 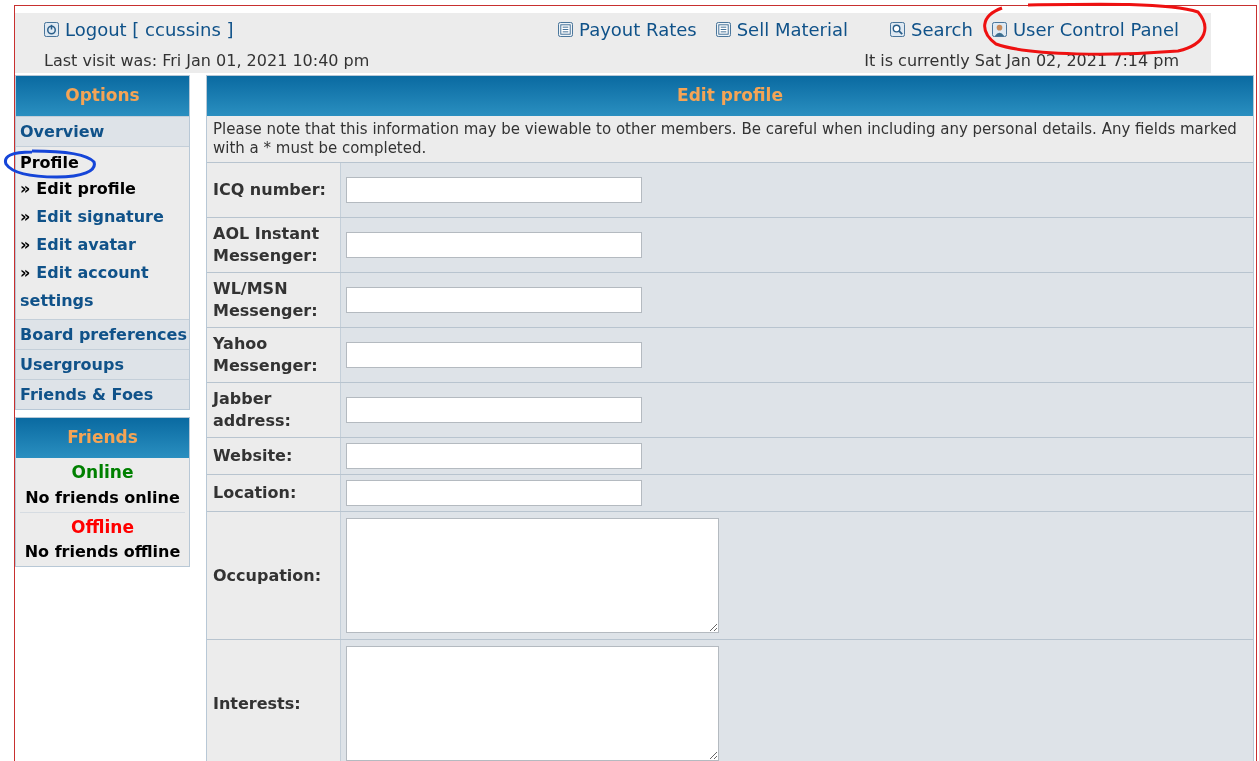 I want to click on field-label: Yahoo Messenger:, so click(x=266, y=355).